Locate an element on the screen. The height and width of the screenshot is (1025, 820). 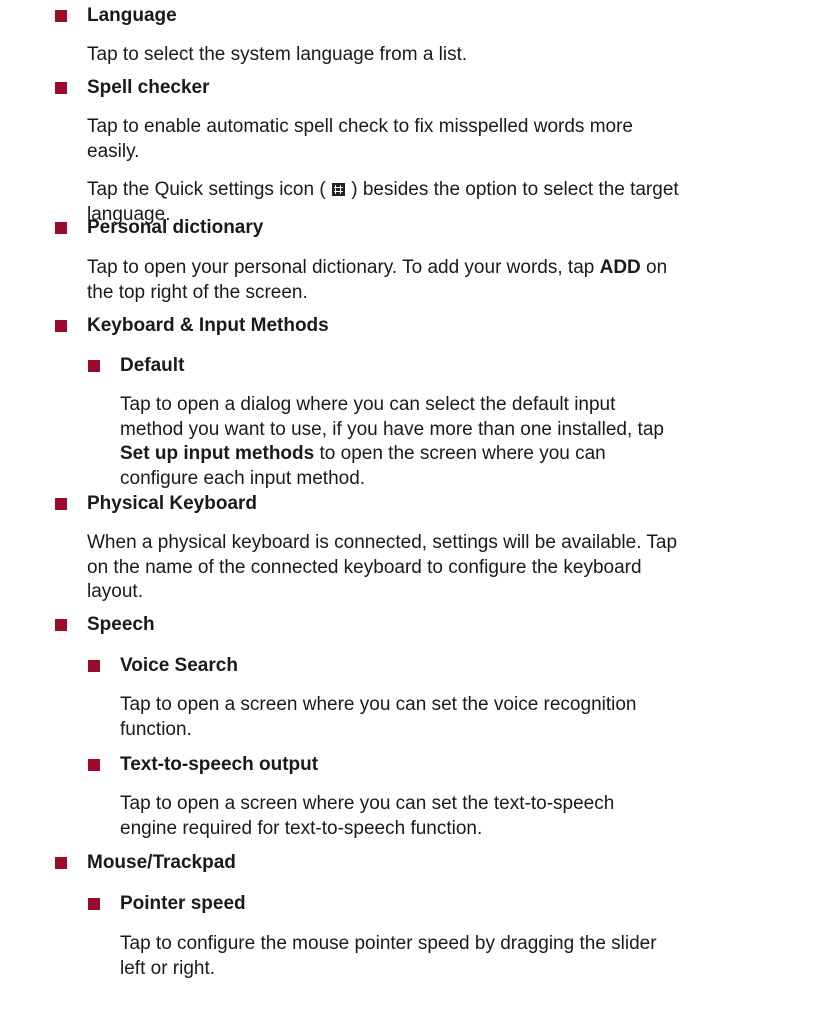
heading-spell-checker: Spell checker is located at coordinates (148, 87).